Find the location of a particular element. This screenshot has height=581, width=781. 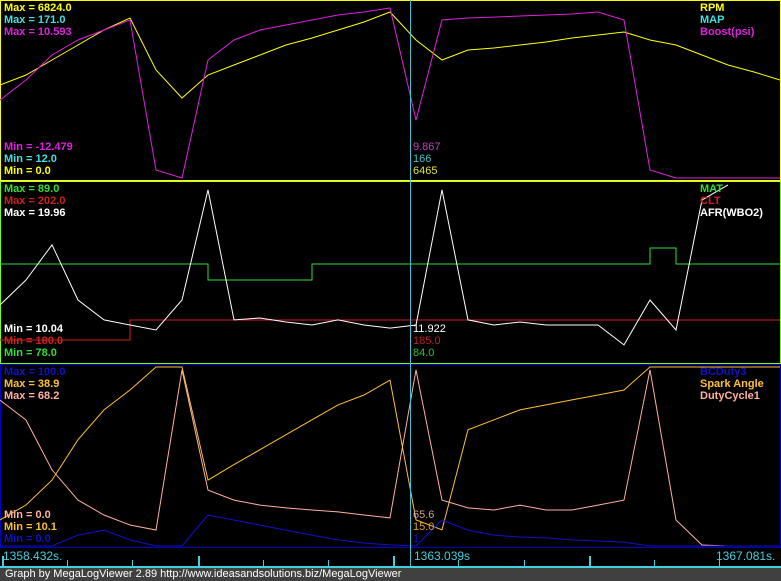

legend-item: AFR(WBO2) is located at coordinates (731, 213).